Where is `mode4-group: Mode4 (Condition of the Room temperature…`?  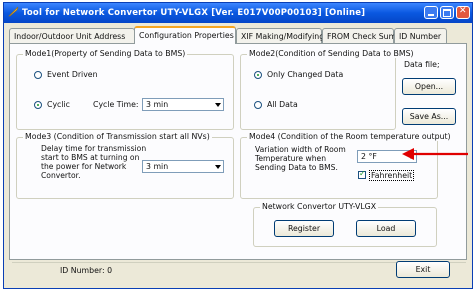 mode4-group: Mode4 (Condition of the Room temperature… is located at coordinates (346, 165).